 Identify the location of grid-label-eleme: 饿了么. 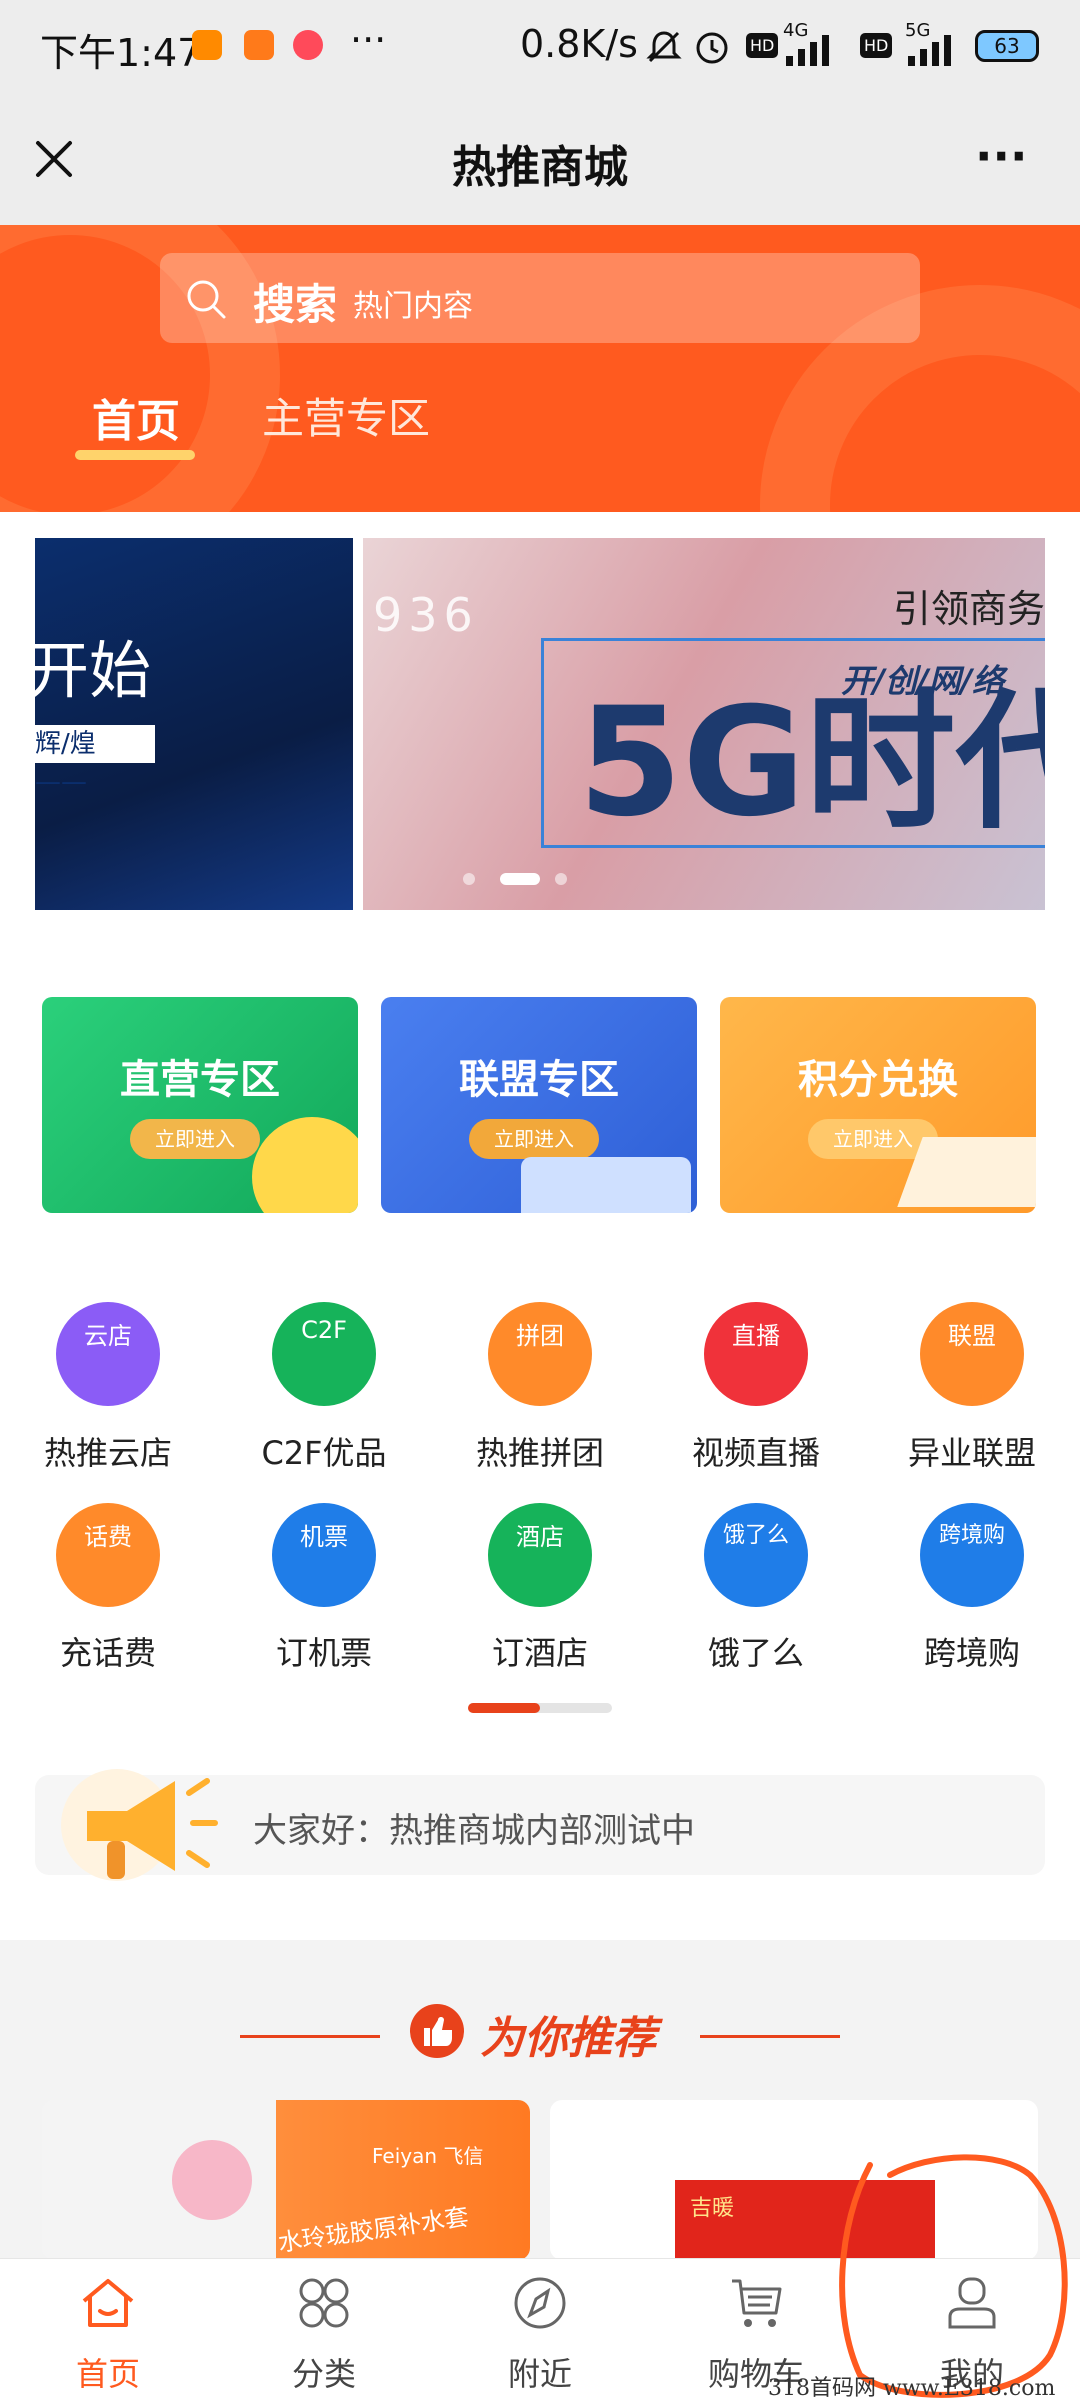
(756, 1651).